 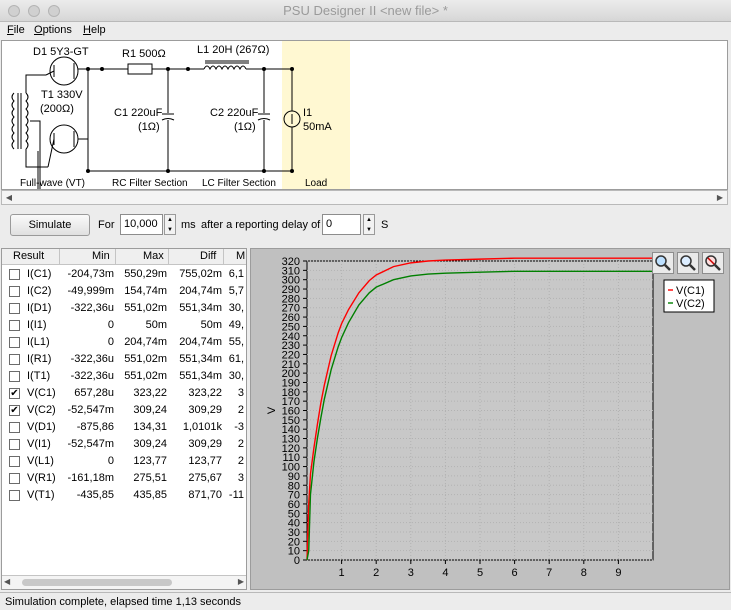 I want to click on y-axis-label: V, so click(x=272, y=410).